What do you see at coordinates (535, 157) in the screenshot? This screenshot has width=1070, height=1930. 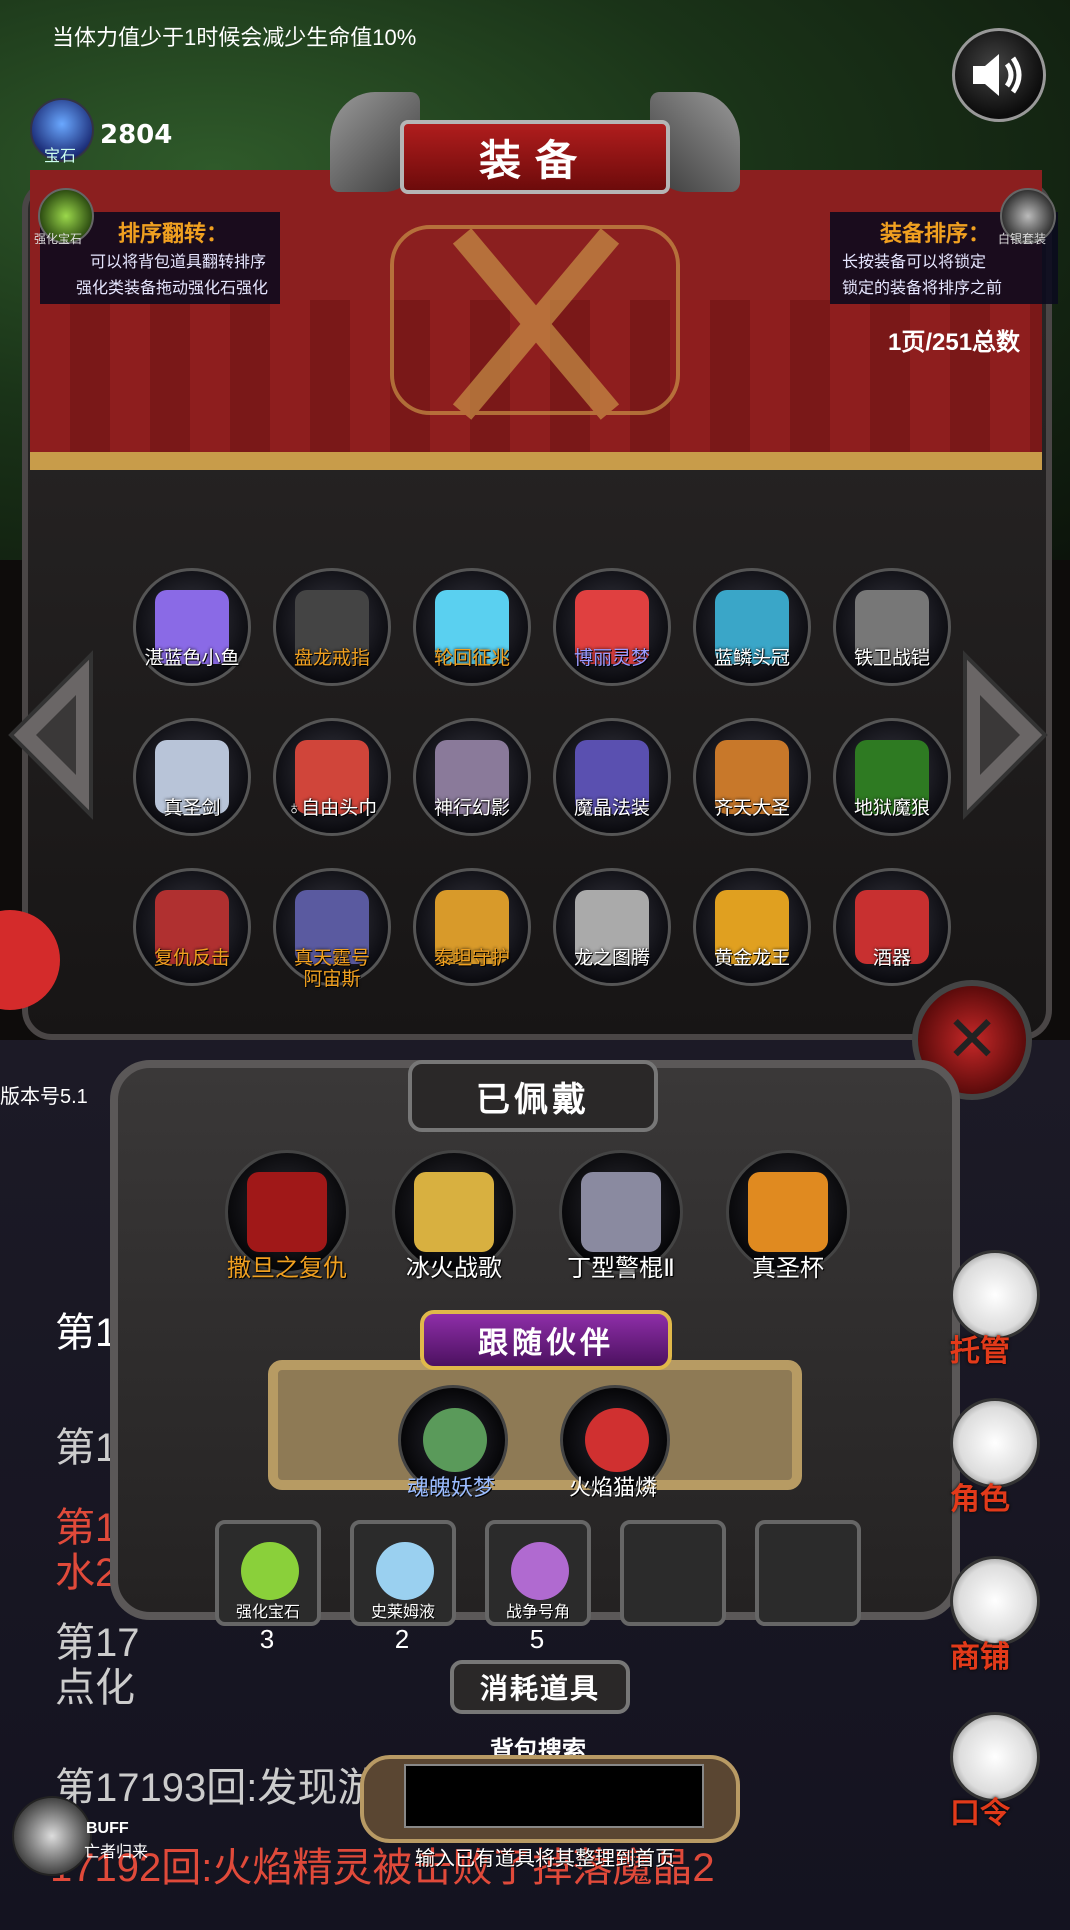 I see `panel-title: 装备` at bounding box center [535, 157].